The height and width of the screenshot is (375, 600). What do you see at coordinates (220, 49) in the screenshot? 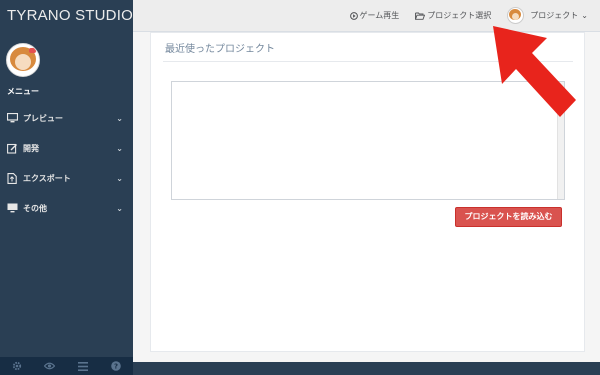
I see `panel-title: 最近使ったプロジェクト` at bounding box center [220, 49].